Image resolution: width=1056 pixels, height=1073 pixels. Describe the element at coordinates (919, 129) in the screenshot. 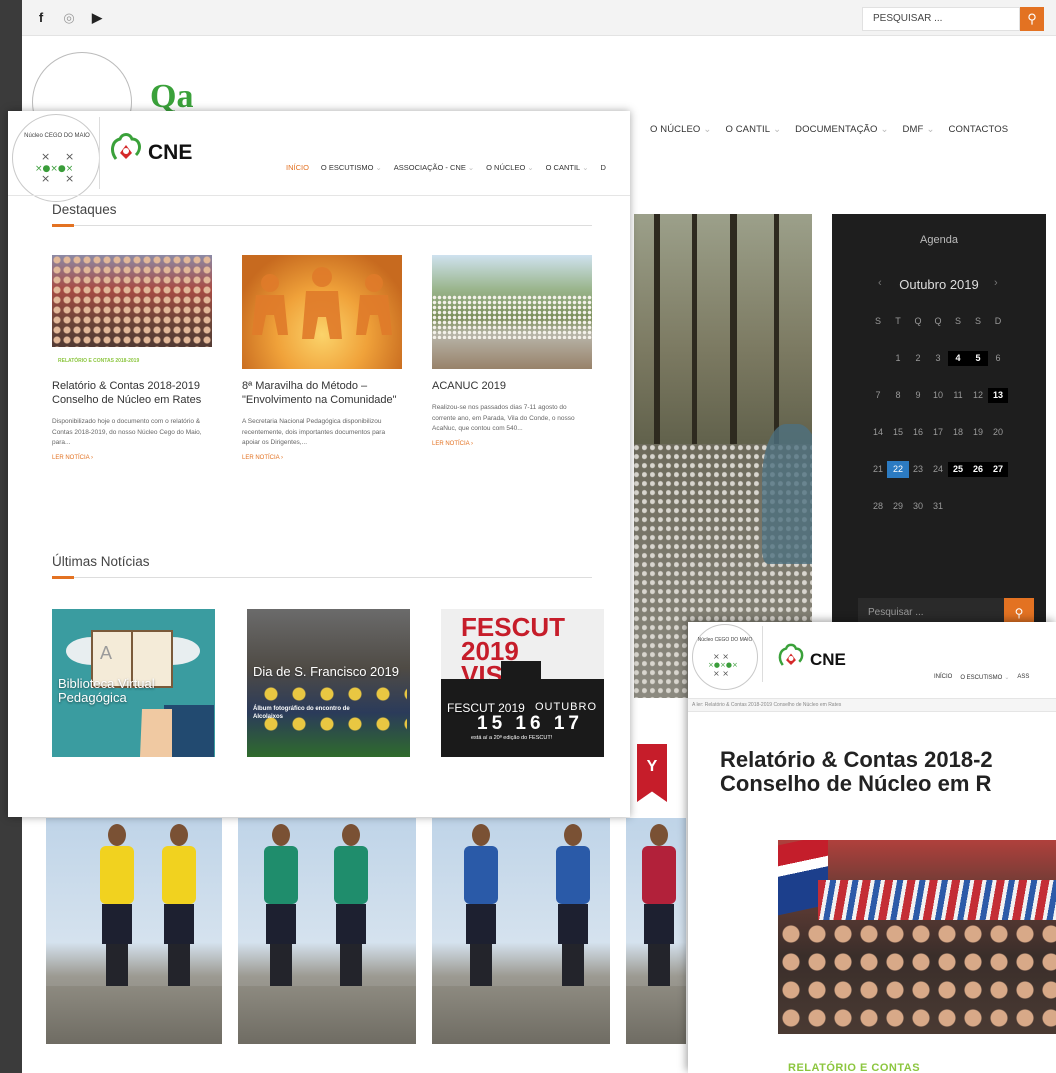

I see `nav-item: DMF ⌄` at that location.